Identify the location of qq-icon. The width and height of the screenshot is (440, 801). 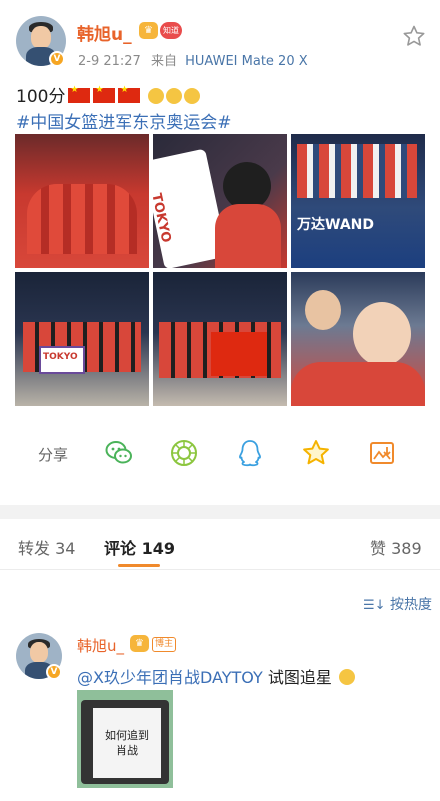
(250, 453).